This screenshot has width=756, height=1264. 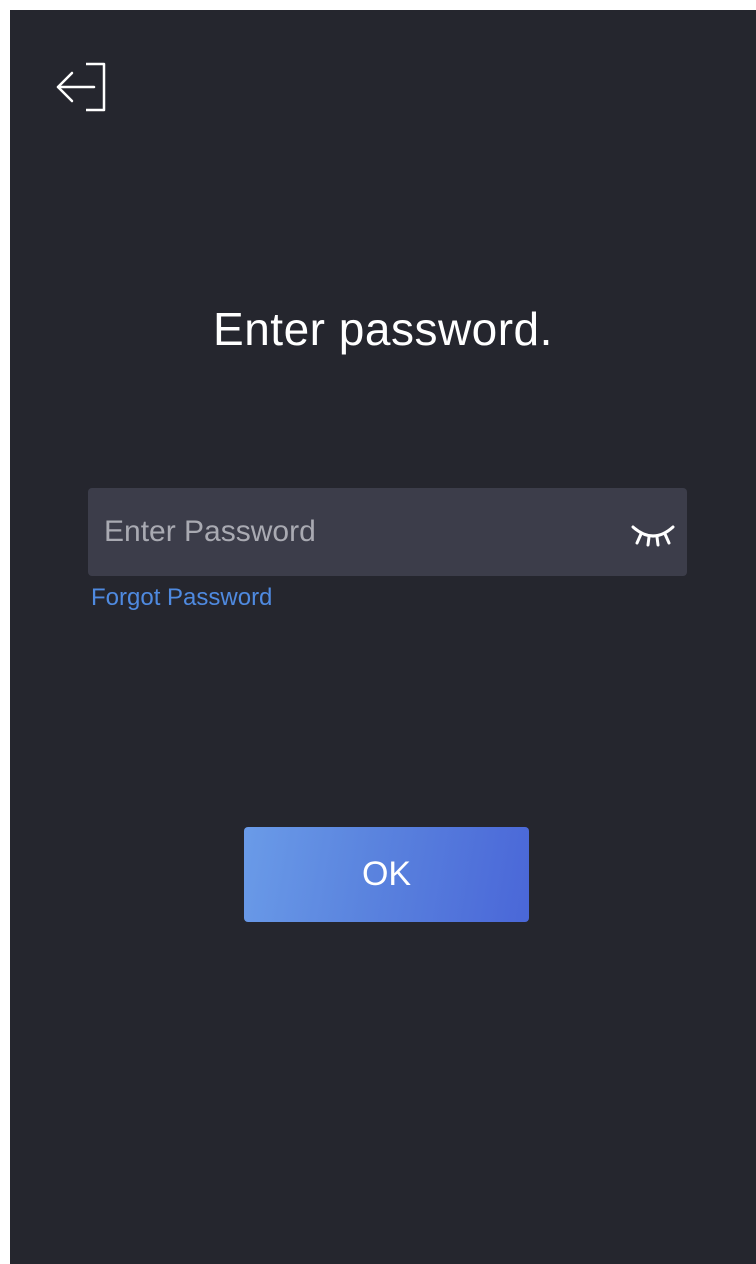 I want to click on password-field, so click(x=387, y=532).